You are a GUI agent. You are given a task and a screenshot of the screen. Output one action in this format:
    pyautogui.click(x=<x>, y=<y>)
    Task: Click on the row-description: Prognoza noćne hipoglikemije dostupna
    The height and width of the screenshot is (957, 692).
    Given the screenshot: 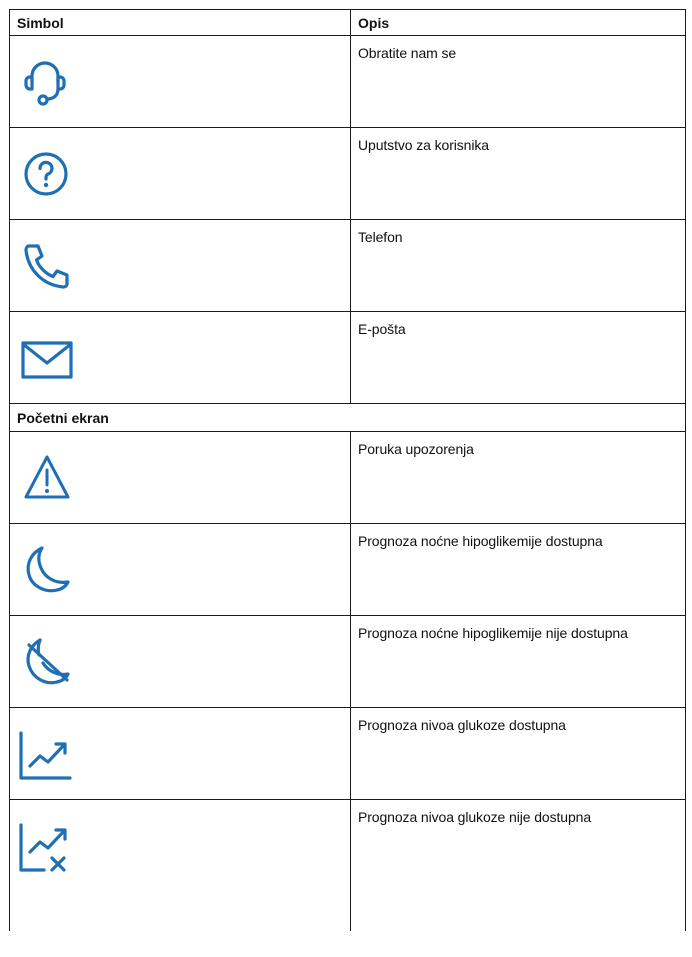 What is the action you would take?
    pyautogui.click(x=518, y=569)
    